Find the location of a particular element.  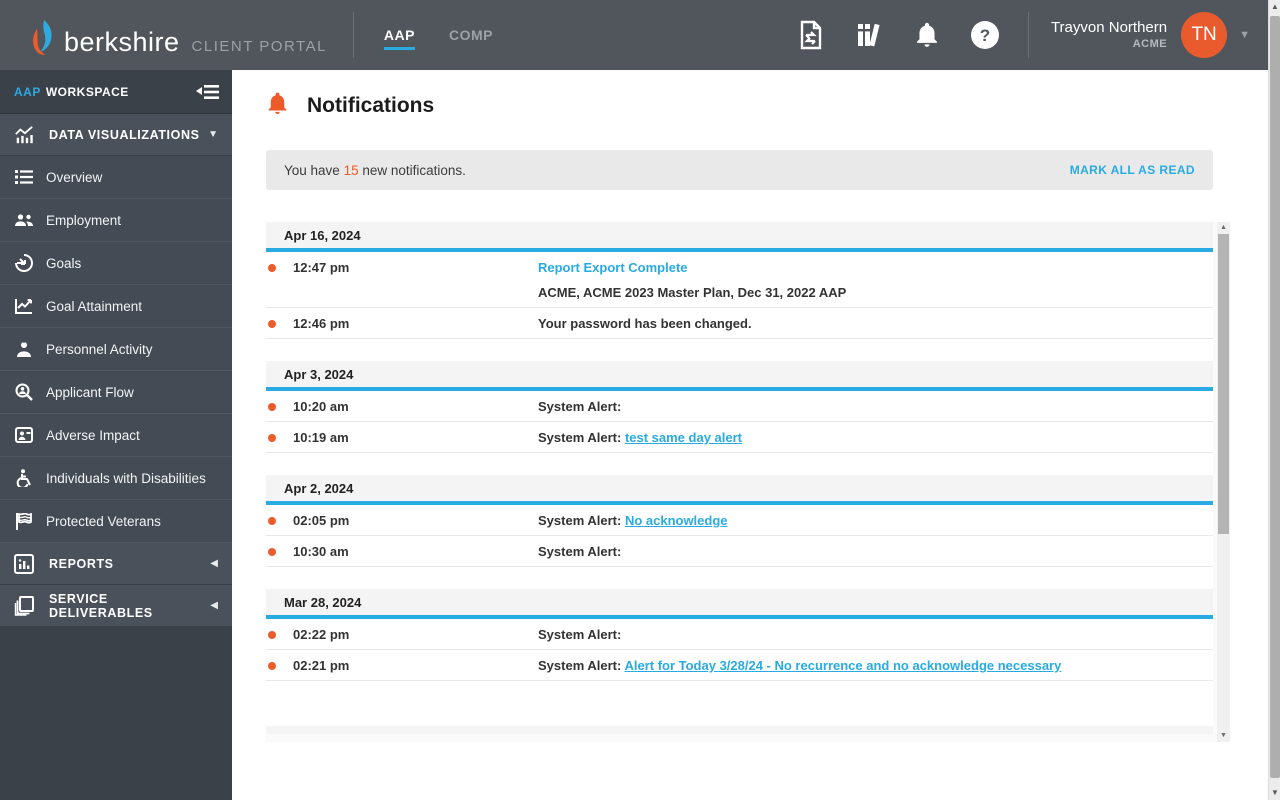

sidebar-item-label: Goal Attainment is located at coordinates (94, 306).